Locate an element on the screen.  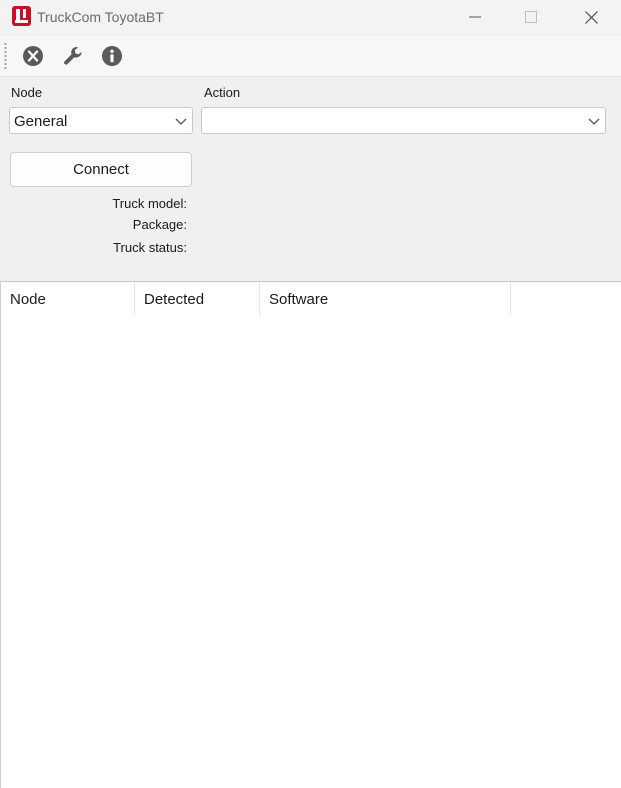
truck-status-label: Truck status: is located at coordinates (150, 247).